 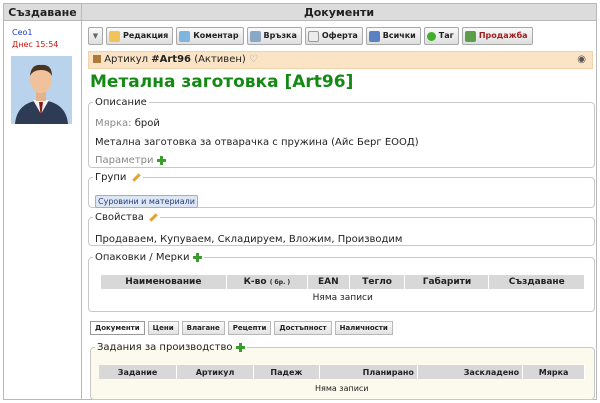 I want to click on add-param-icon, so click(x=161, y=160).